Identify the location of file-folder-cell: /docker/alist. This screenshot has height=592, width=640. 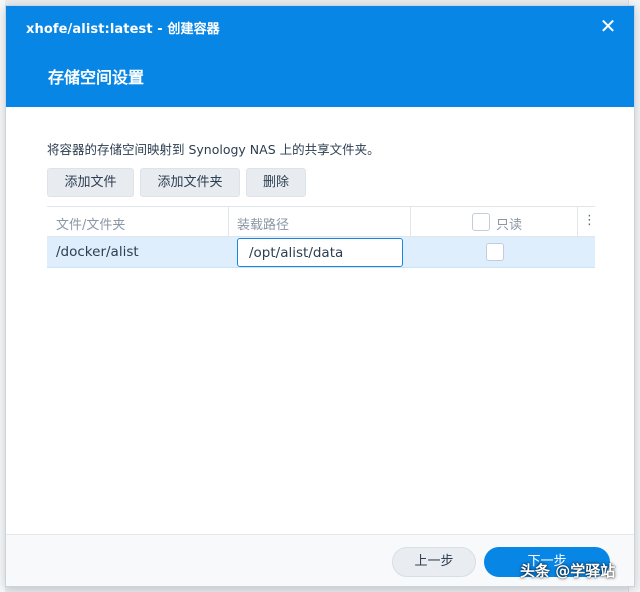
(97, 252).